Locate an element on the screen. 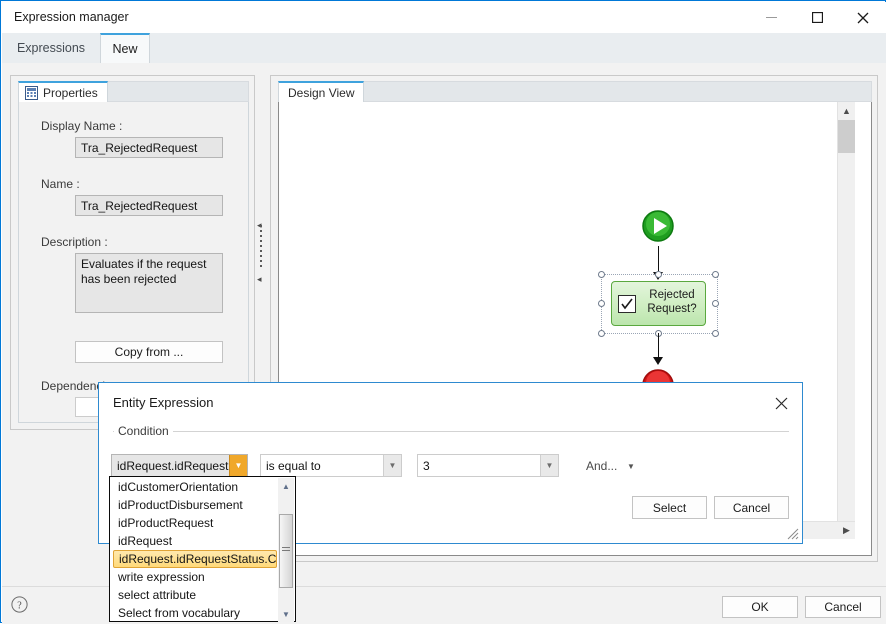 Image resolution: width=886 pixels, height=624 pixels. dialog-title: Entity Expression is located at coordinates (163, 402).